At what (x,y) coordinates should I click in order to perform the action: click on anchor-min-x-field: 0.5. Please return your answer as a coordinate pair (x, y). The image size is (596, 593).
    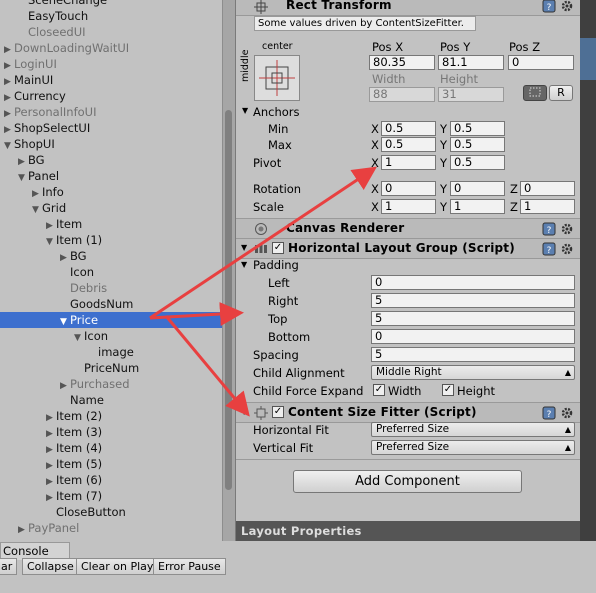
    Looking at the image, I should click on (408, 128).